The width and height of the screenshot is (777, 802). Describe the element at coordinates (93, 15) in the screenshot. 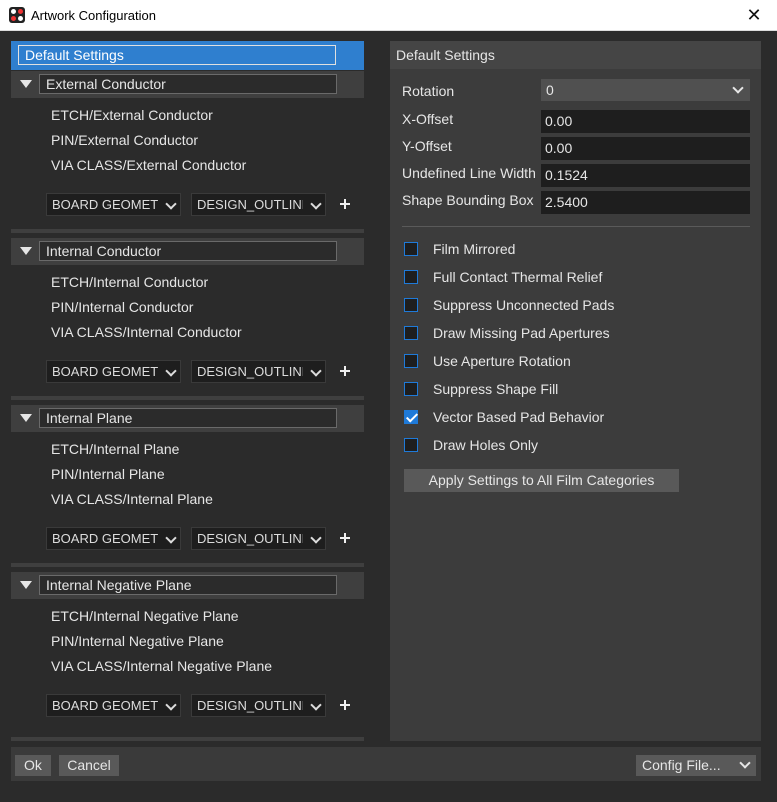

I see `window-title: Artwork Configuration` at that location.